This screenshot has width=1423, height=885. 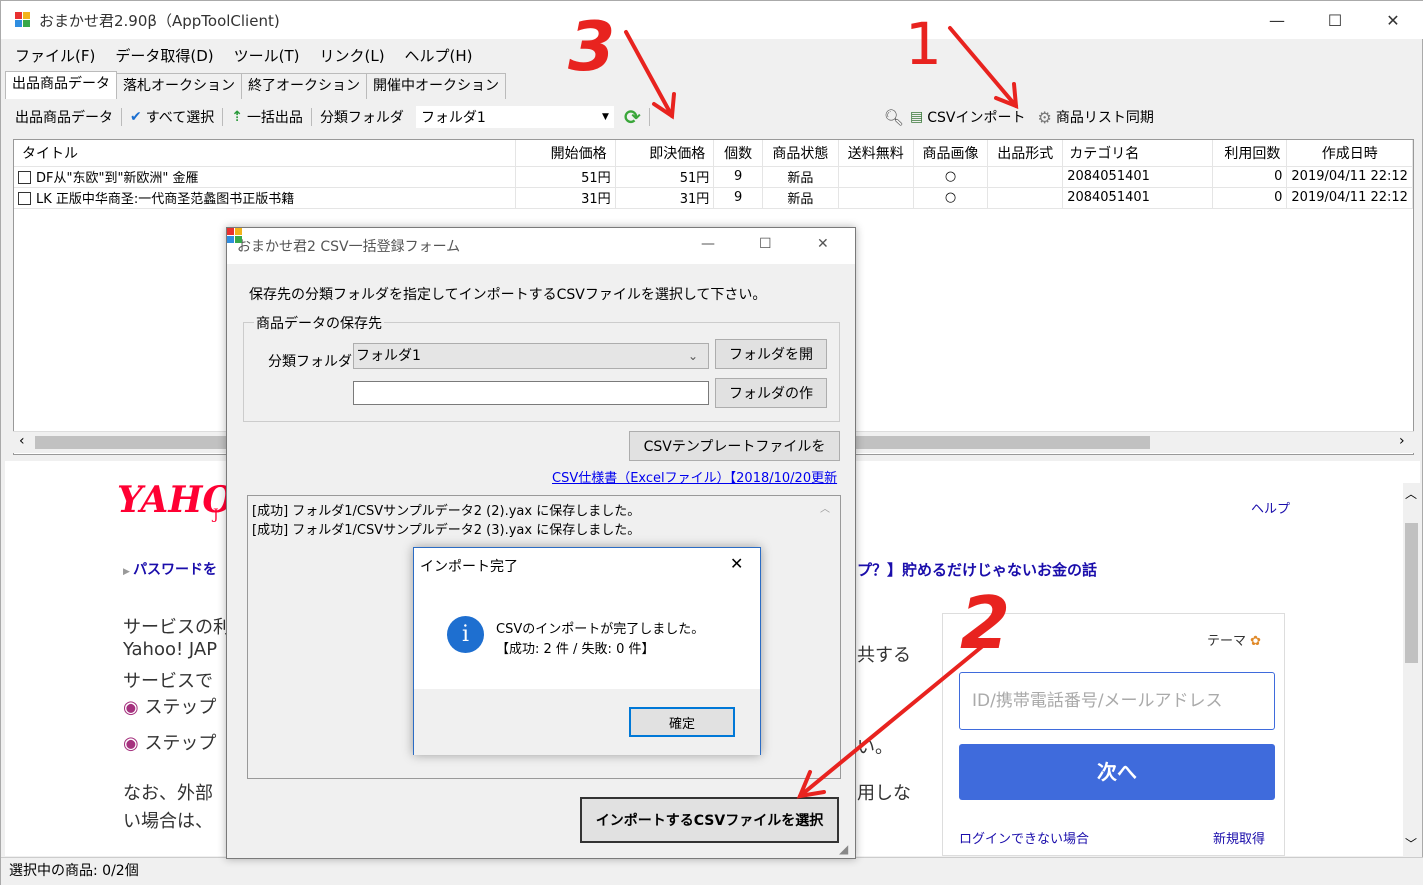 What do you see at coordinates (1239, 837) in the screenshot?
I see `register-link: 新規取得` at bounding box center [1239, 837].